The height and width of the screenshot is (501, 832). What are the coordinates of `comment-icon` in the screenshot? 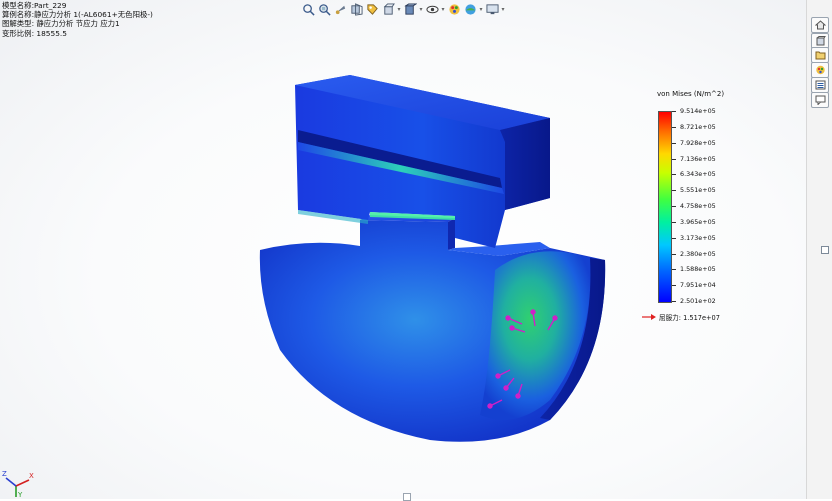 It's located at (820, 100).